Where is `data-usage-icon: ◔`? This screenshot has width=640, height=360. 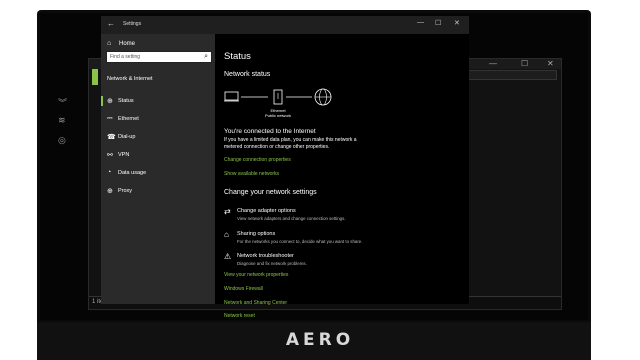
data-usage-icon: ◔ is located at coordinates (109, 172).